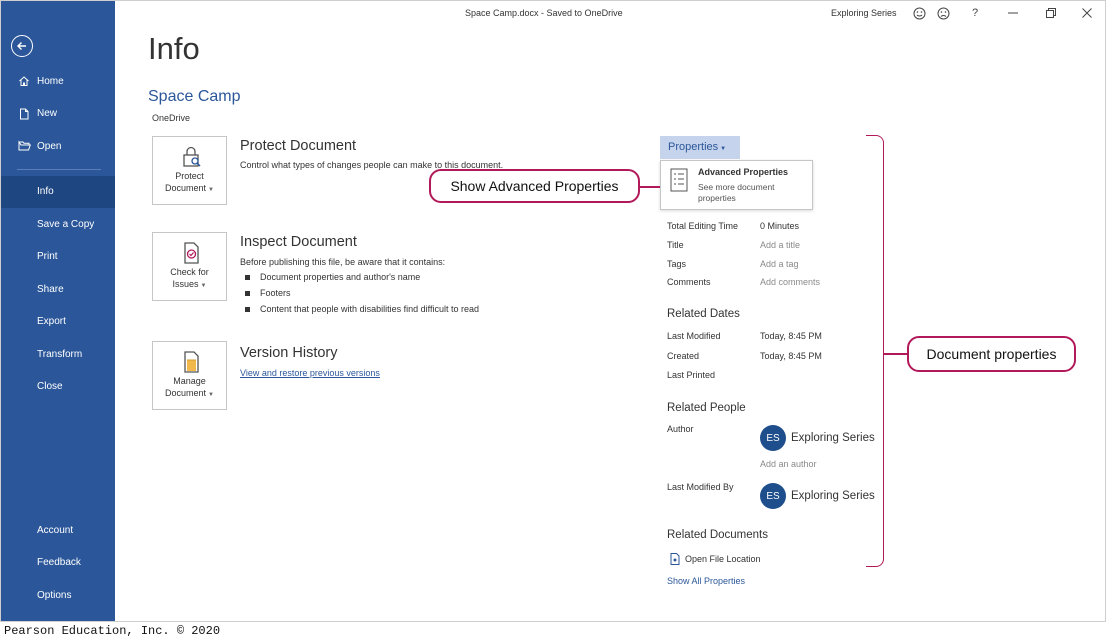 This screenshot has height=644, width=1106. I want to click on tags-property-field: Add a tag, so click(779, 264).